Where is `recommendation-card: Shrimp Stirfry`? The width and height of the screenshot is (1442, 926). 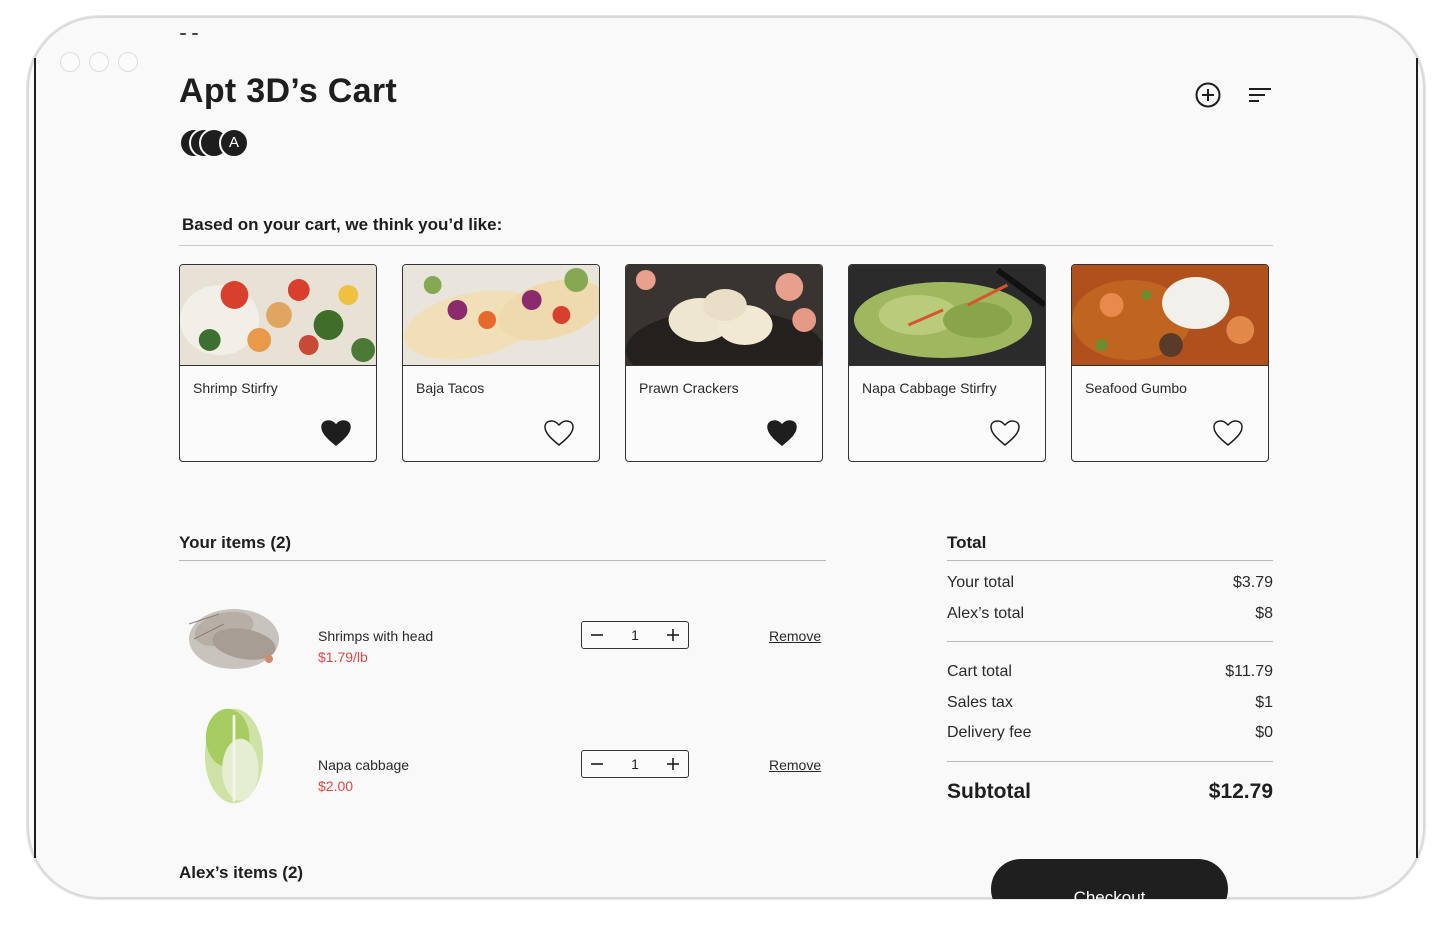 recommendation-card: Shrimp Stirfry is located at coordinates (278, 363).